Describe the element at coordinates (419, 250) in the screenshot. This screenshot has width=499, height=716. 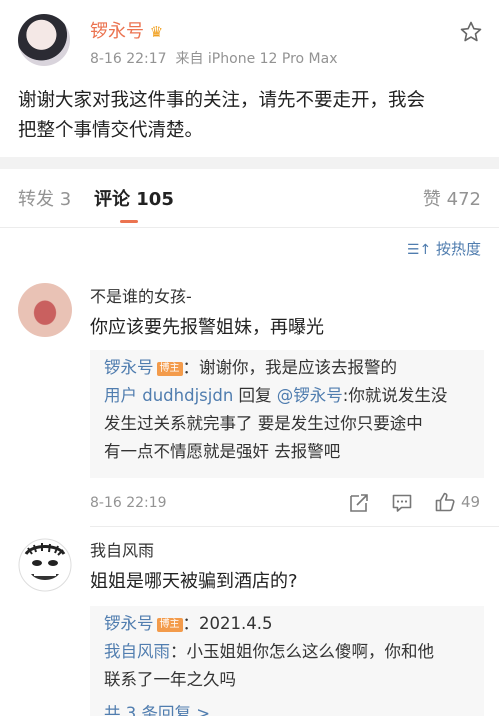
I see `sort-icon: ☰↑` at that location.